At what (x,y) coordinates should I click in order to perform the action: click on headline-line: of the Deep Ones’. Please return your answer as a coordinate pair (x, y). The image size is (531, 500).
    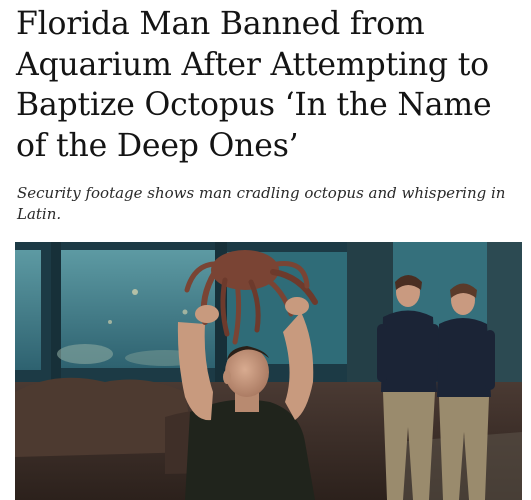
    Looking at the image, I should click on (157, 145).